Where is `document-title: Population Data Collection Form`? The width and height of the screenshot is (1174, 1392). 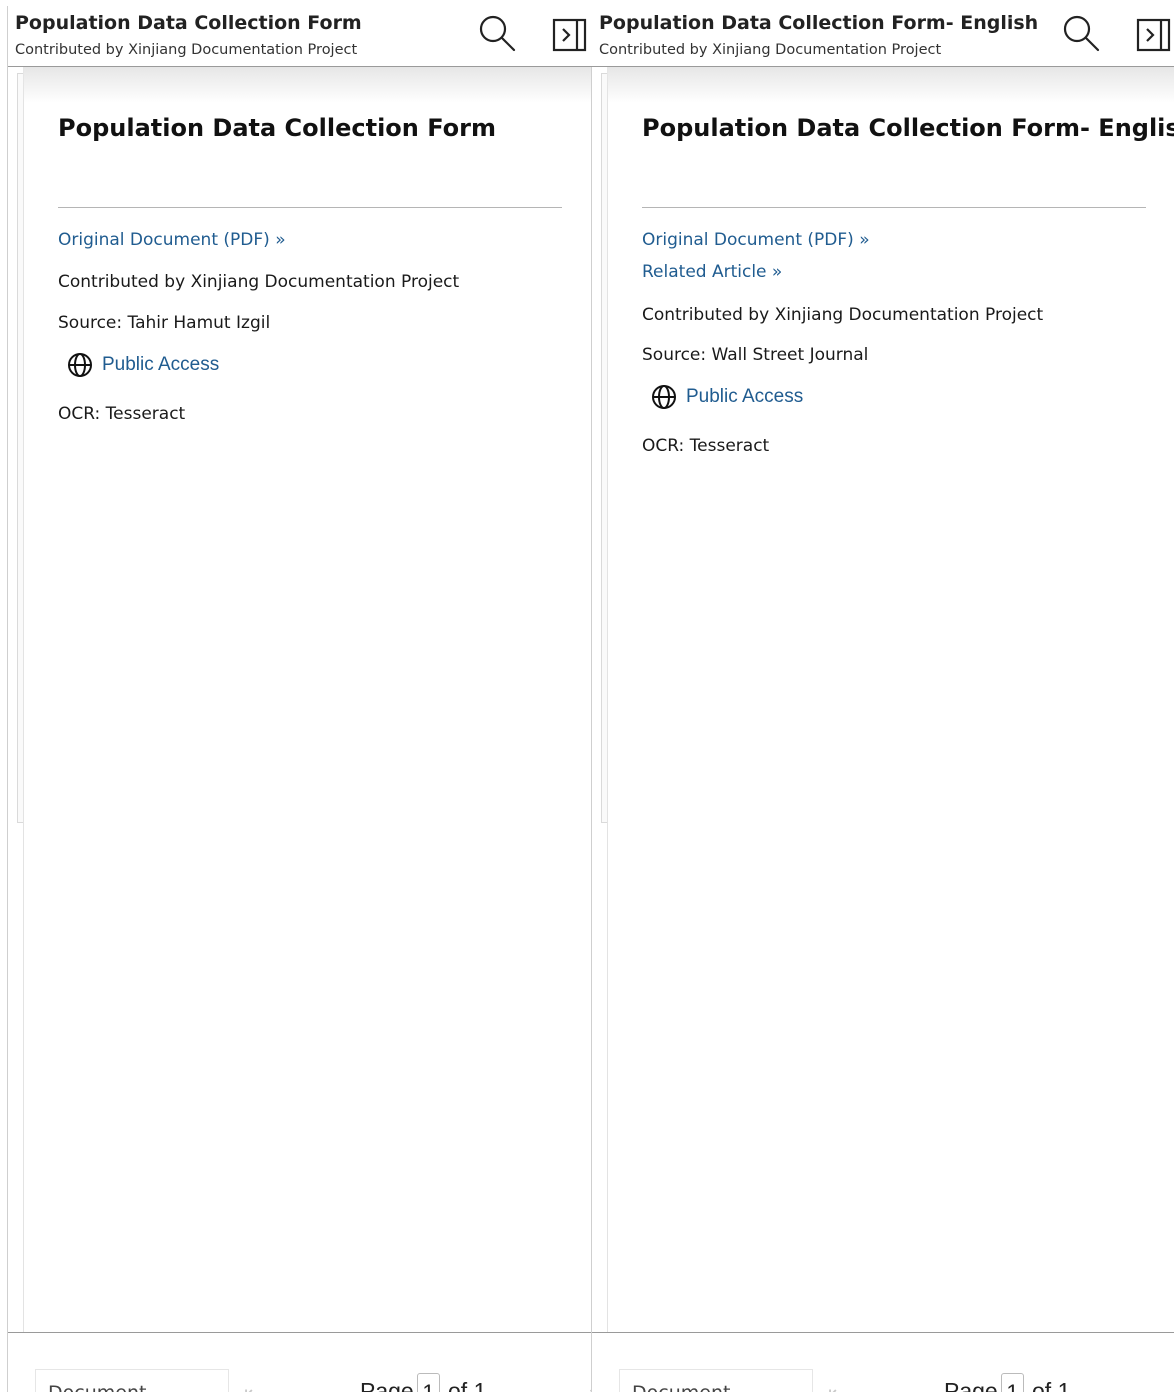 document-title: Population Data Collection Form is located at coordinates (277, 128).